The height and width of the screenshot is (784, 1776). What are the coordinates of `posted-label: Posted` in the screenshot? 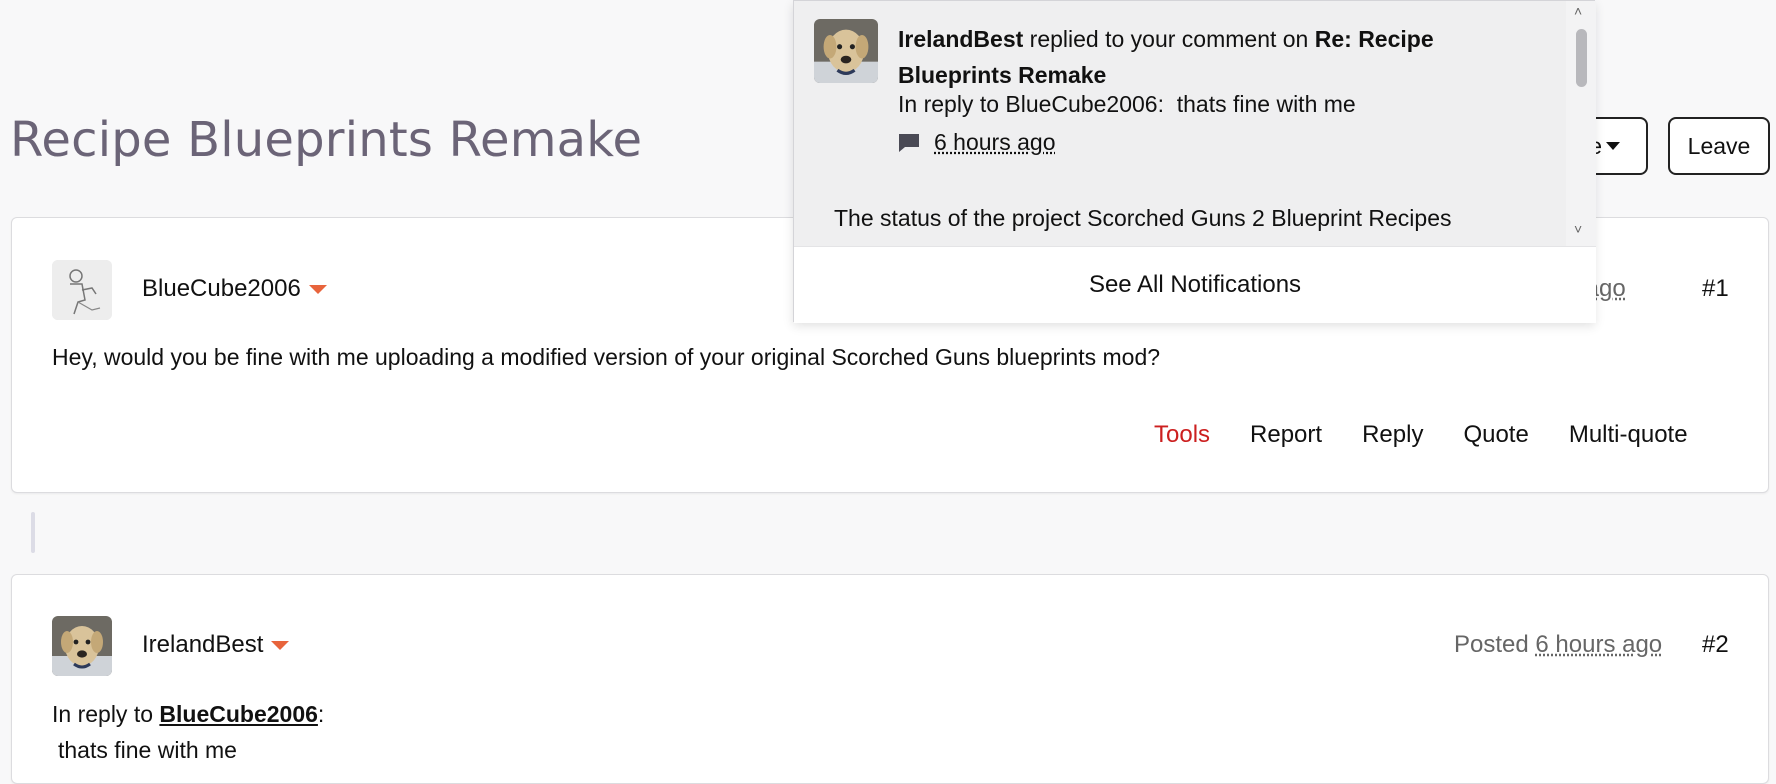 It's located at (1491, 644).